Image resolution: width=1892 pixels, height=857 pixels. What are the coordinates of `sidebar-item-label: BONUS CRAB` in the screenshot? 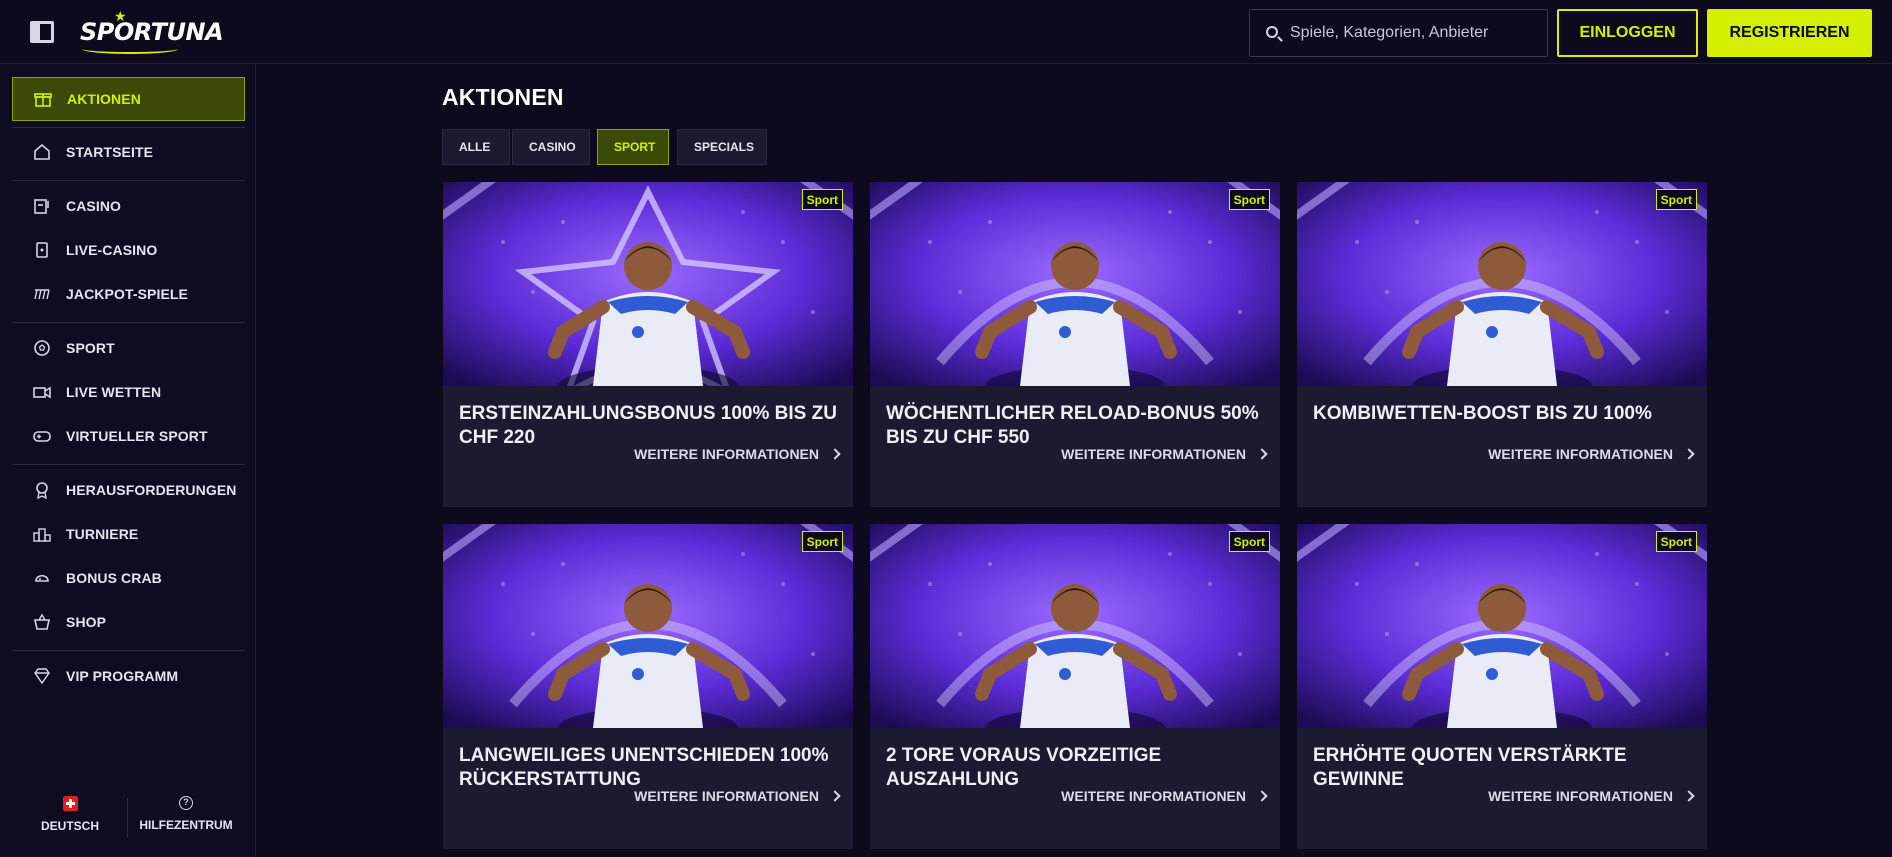 It's located at (114, 578).